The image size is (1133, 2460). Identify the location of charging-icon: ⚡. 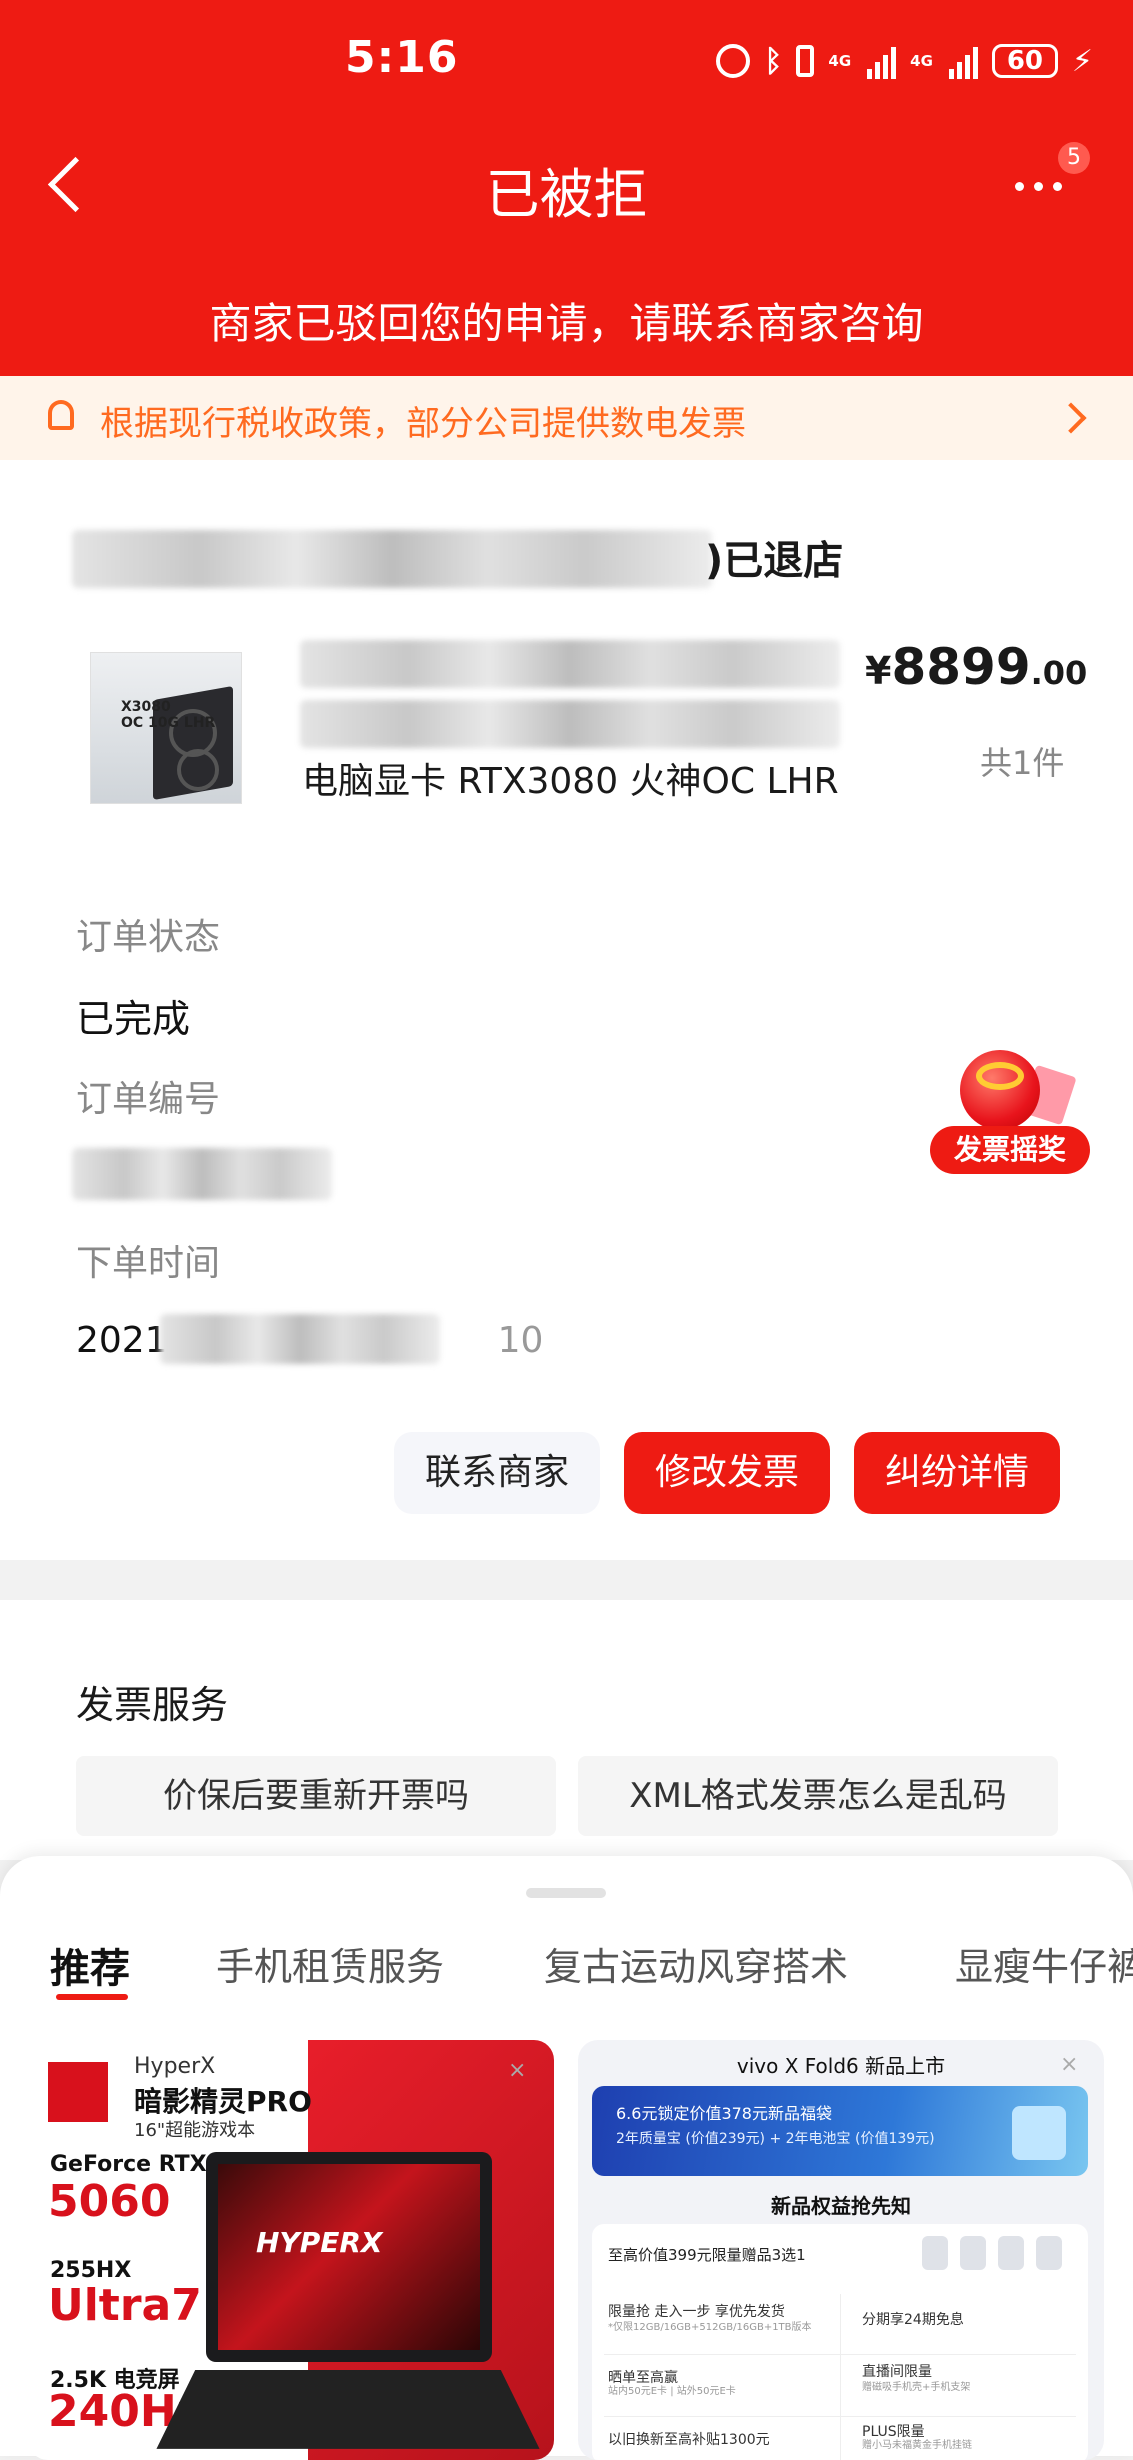
(1082, 61).